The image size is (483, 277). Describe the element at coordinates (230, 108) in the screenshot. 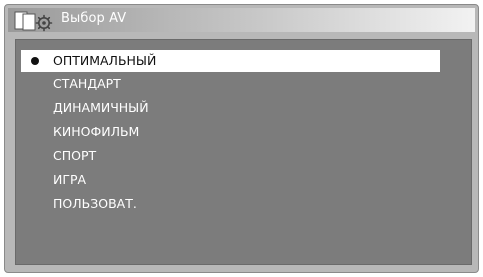

I see `menu-item-dynamic: ДИНАМИЧНЫЙ` at that location.